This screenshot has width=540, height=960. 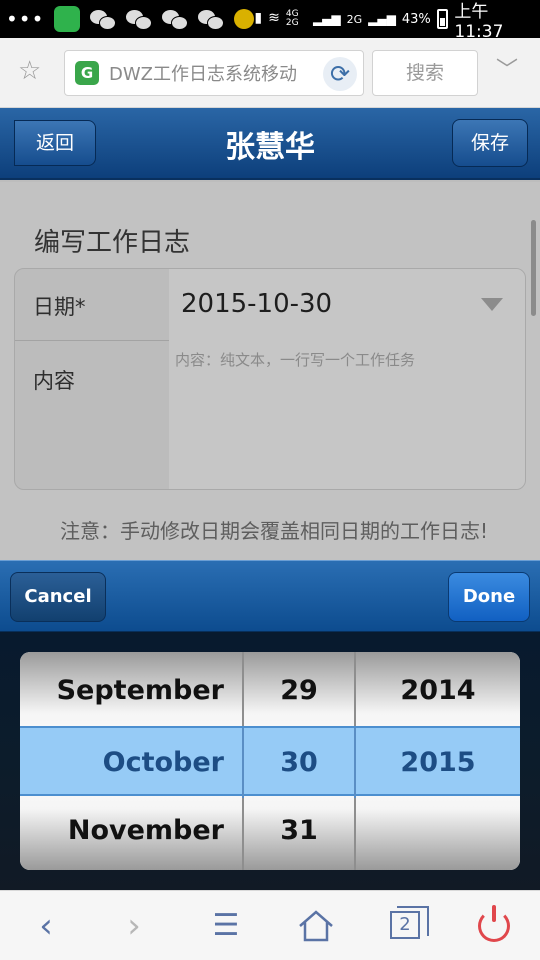 What do you see at coordinates (292, 18) in the screenshot?
I see `network-type-label: 4G 2G` at bounding box center [292, 18].